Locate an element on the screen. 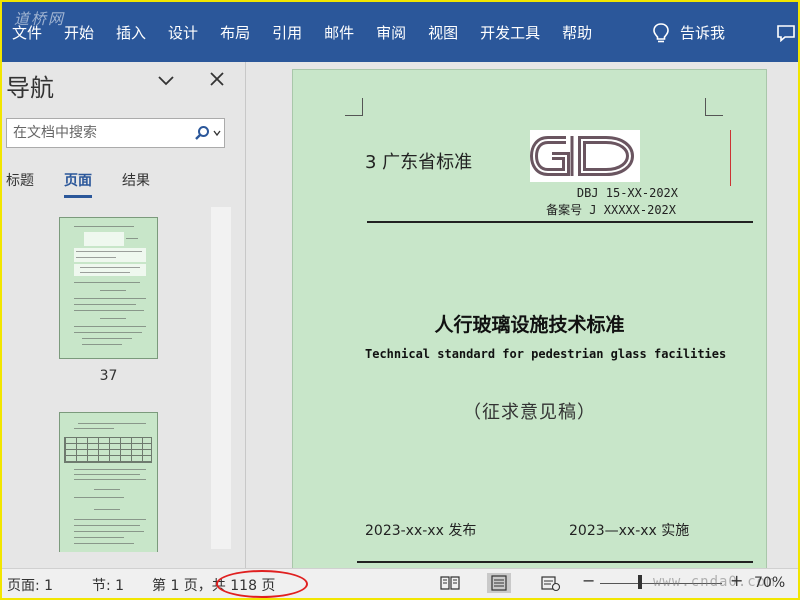 Image resolution: width=800 pixels, height=600 pixels. tab-view: 视图 is located at coordinates (443, 33).